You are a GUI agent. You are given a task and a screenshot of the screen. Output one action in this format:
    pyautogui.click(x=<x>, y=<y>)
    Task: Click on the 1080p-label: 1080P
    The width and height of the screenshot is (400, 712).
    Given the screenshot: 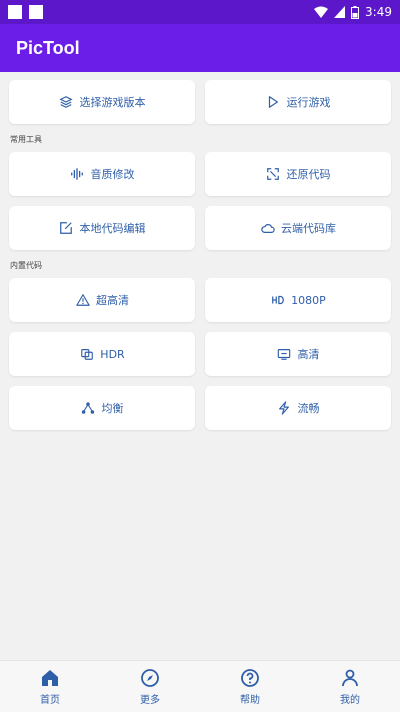 What is the action you would take?
    pyautogui.click(x=308, y=300)
    